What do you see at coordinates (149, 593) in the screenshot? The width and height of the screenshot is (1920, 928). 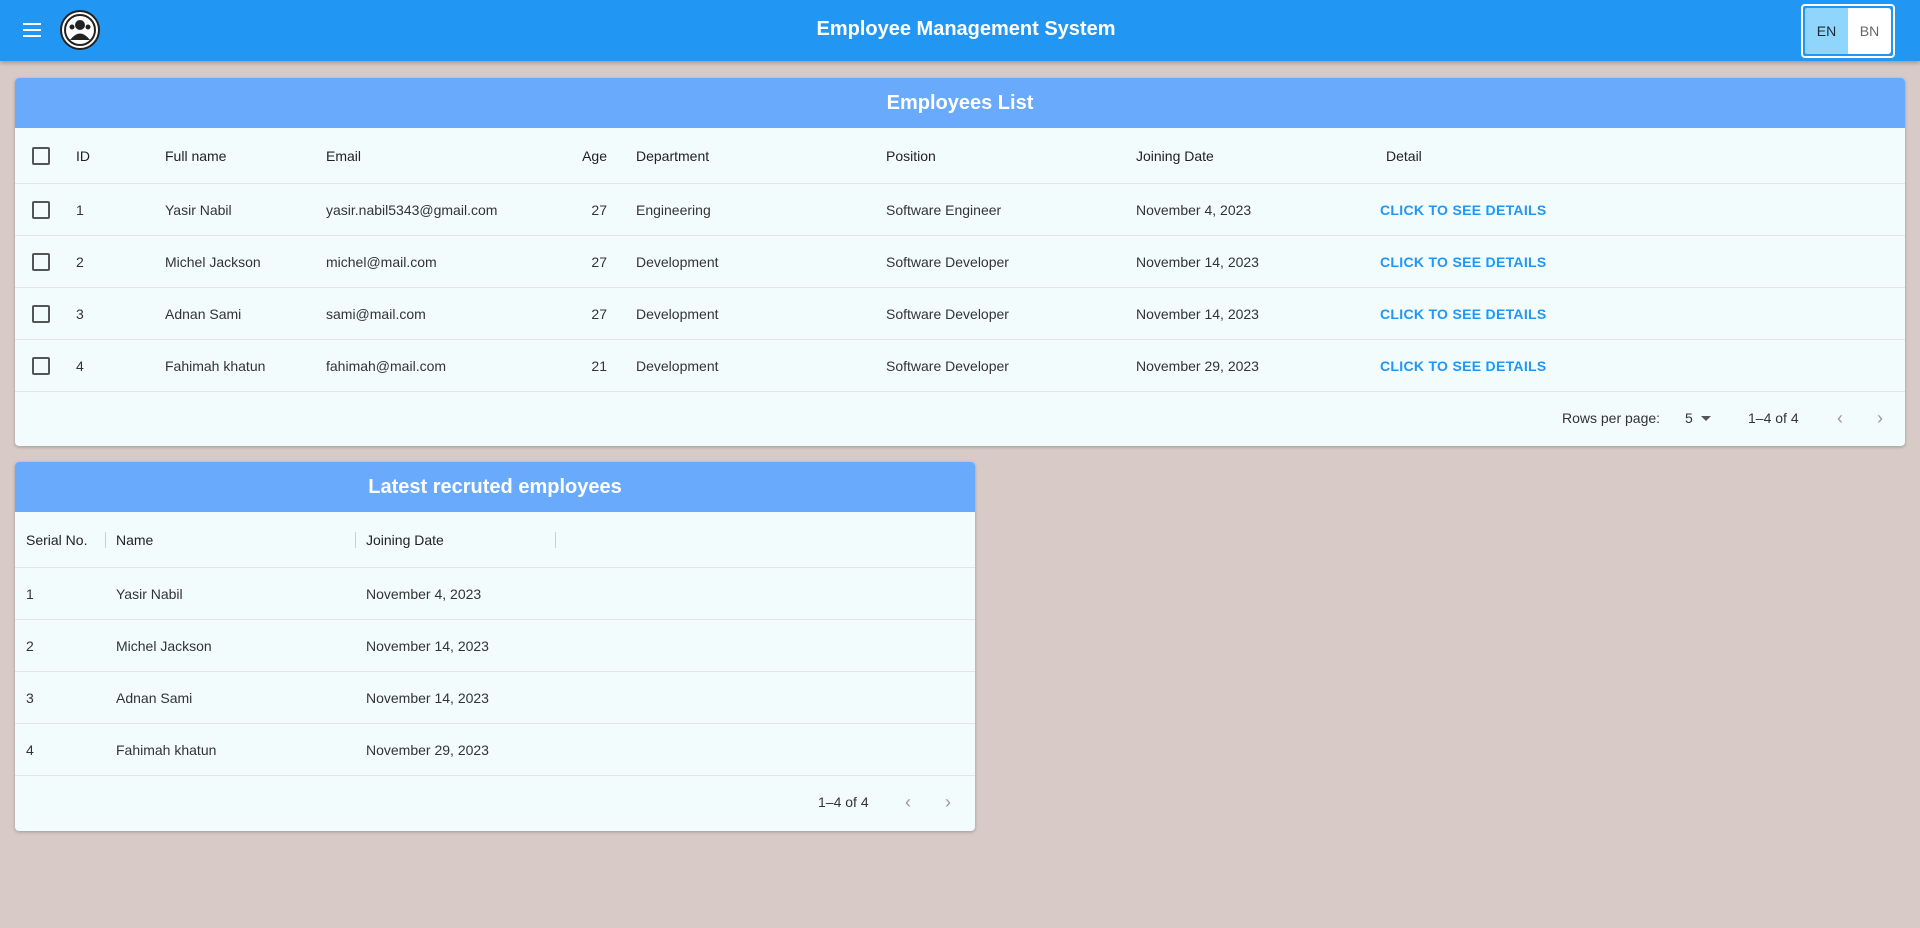 I see `recruit-name: Yasir Nabil` at bounding box center [149, 593].